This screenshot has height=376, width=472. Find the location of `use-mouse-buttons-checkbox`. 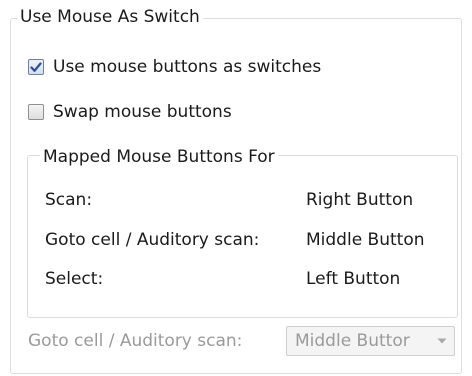

use-mouse-buttons-checkbox is located at coordinates (36, 67).